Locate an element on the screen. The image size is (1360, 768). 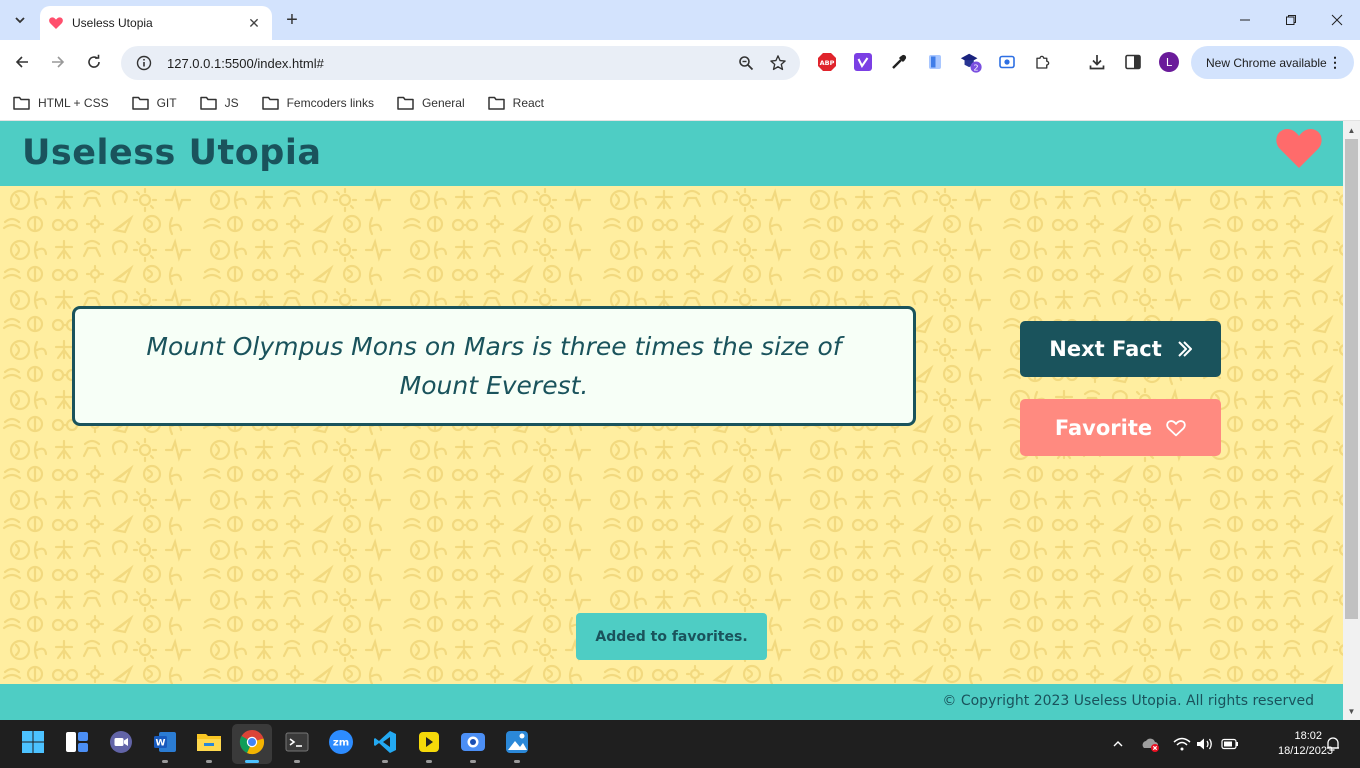
reload-button is located at coordinates (94, 62).